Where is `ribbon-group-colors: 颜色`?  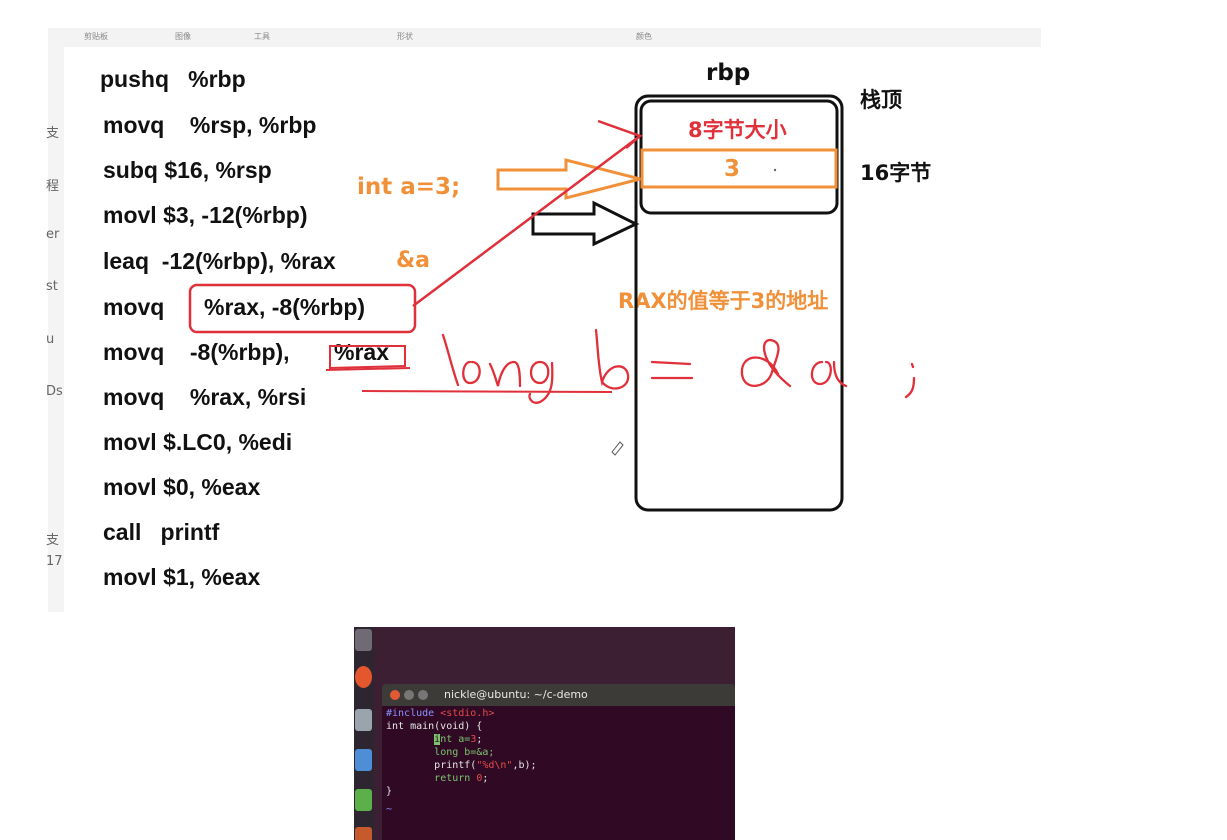
ribbon-group-colors: 颜色 is located at coordinates (644, 36).